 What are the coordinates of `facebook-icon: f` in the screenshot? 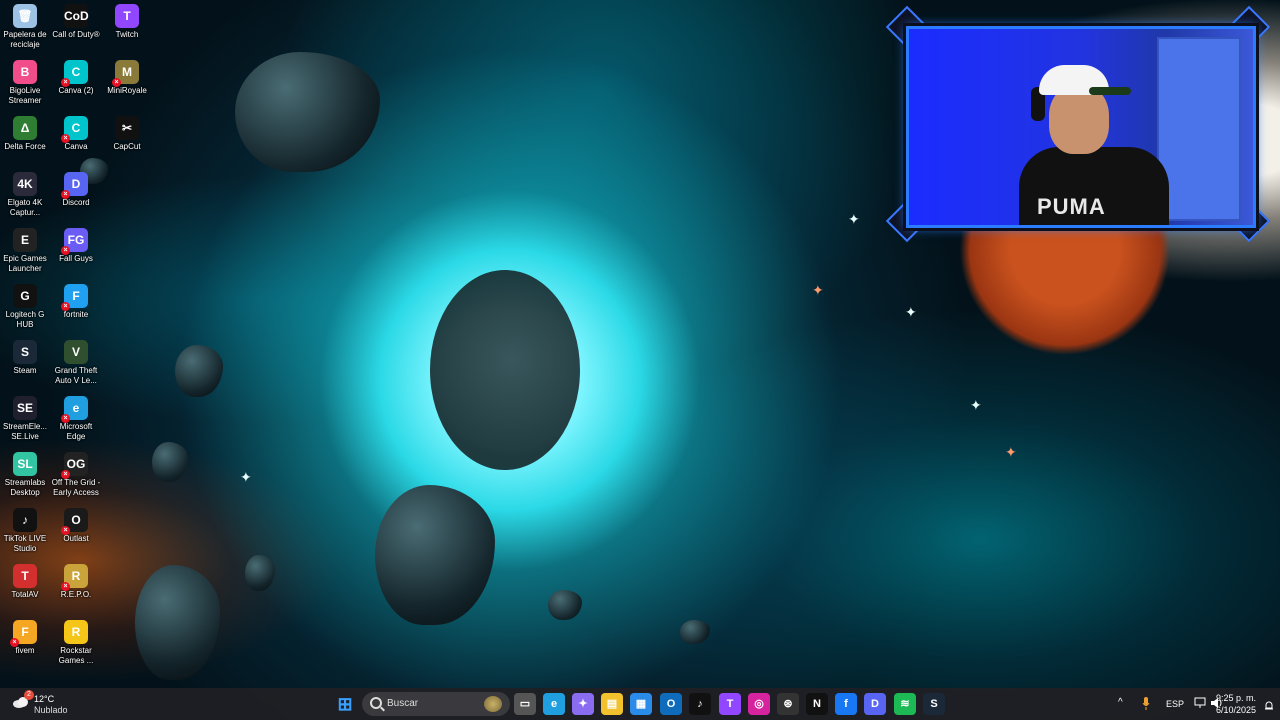 It's located at (846, 704).